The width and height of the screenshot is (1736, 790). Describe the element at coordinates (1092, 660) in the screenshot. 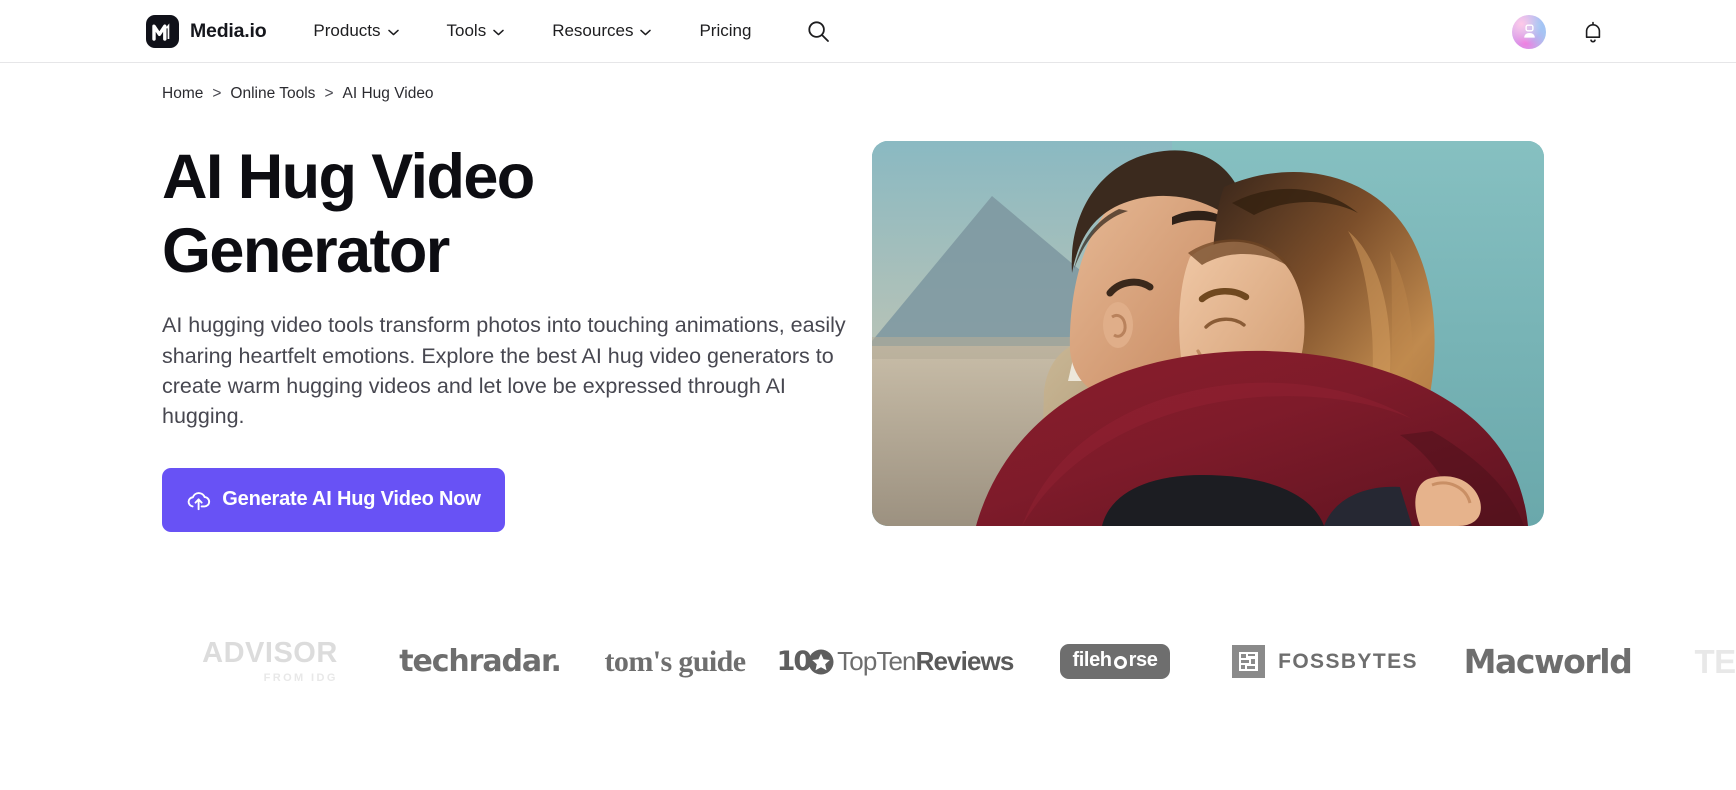

I see `press-logo-filehorse-primary: fileh` at that location.